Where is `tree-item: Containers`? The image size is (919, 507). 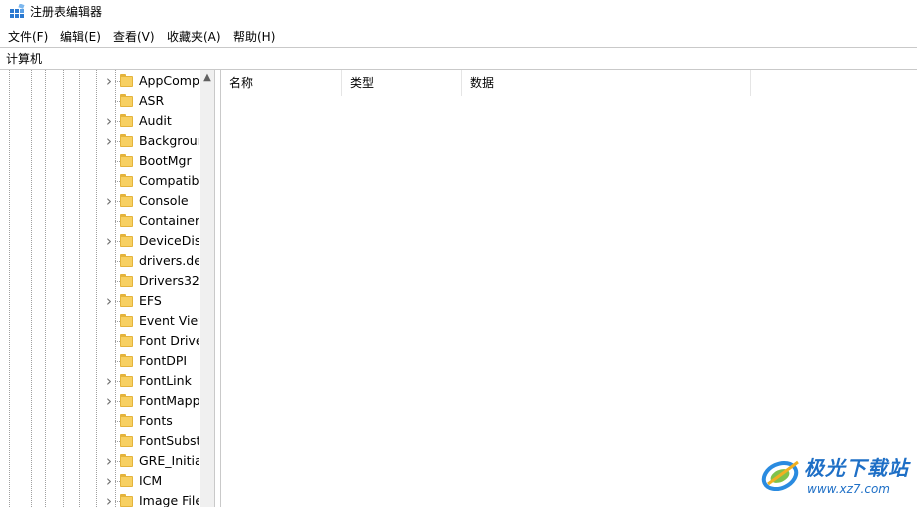 tree-item: Containers is located at coordinates (100, 221).